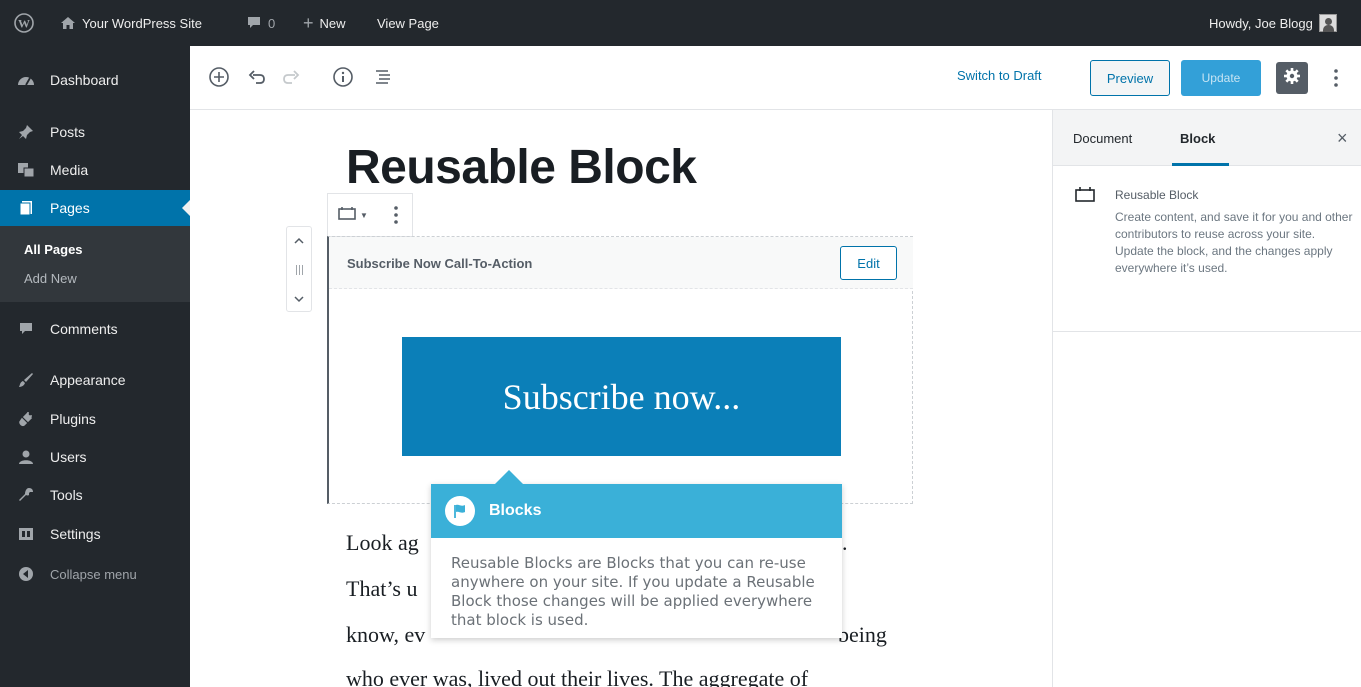  Describe the element at coordinates (95, 495) in the screenshot. I see `sidebar-item-tools: Tools` at that location.